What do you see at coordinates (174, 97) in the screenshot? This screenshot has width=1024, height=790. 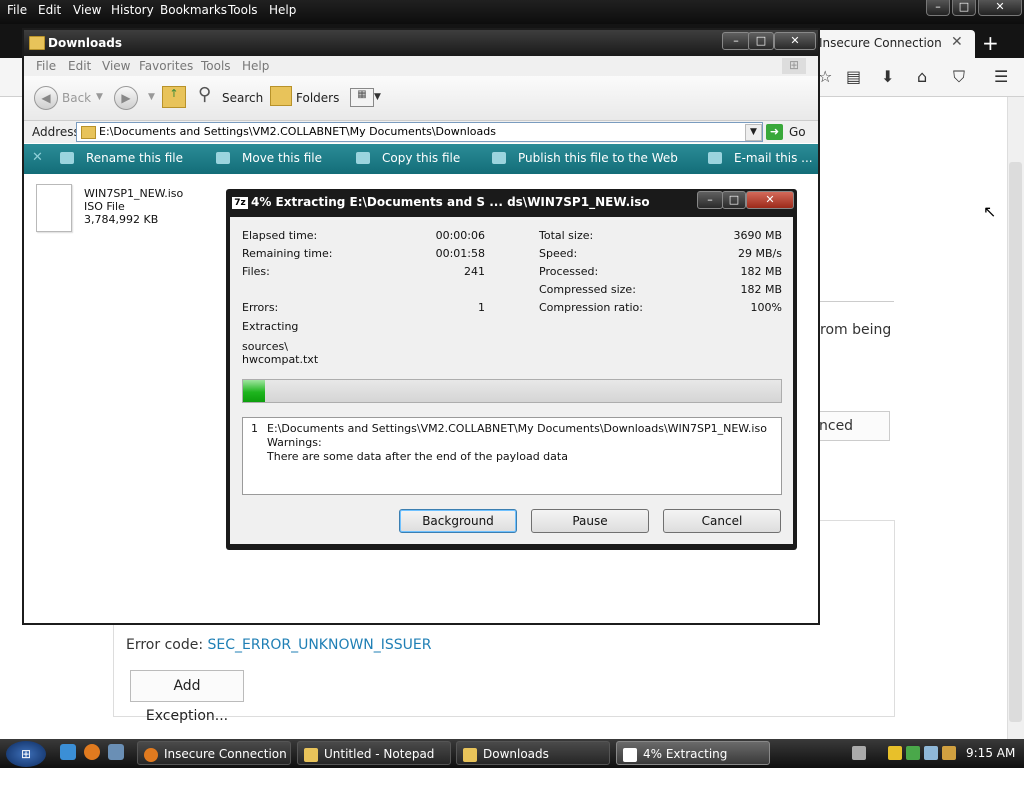 I see `up-folder-icon: ↑` at bounding box center [174, 97].